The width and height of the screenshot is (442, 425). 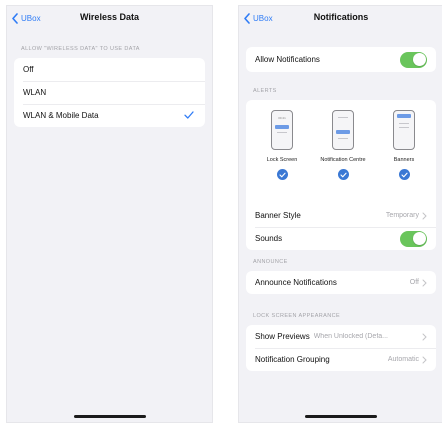 What do you see at coordinates (414, 282) in the screenshot?
I see `announce-notifications-value: Off` at bounding box center [414, 282].